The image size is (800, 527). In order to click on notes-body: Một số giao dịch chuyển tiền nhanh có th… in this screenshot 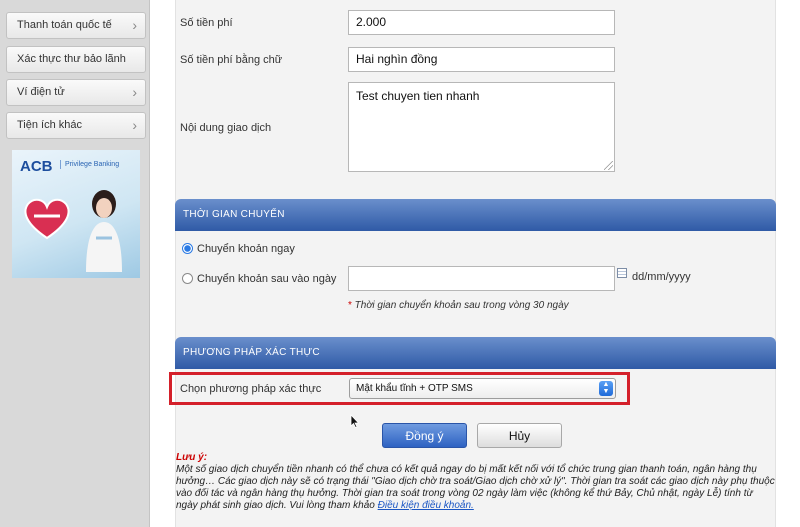, I will do `click(475, 487)`.